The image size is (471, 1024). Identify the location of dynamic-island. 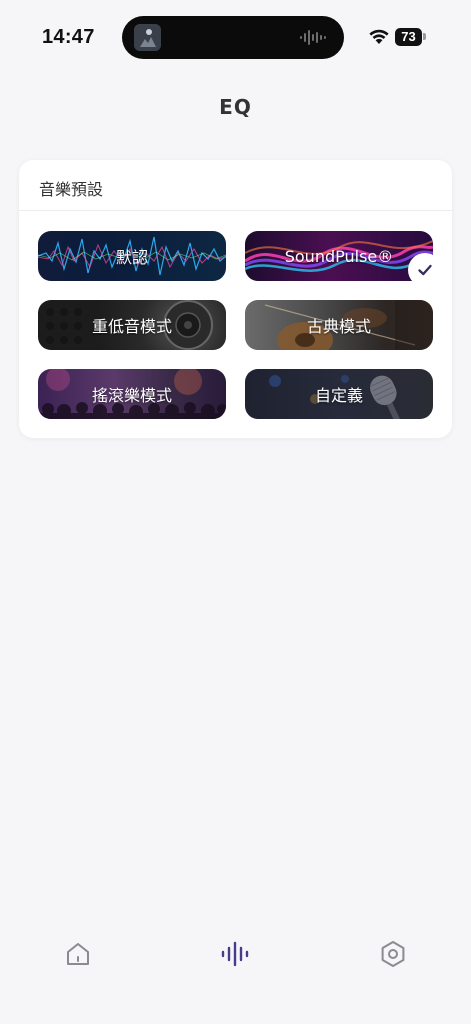
(233, 37).